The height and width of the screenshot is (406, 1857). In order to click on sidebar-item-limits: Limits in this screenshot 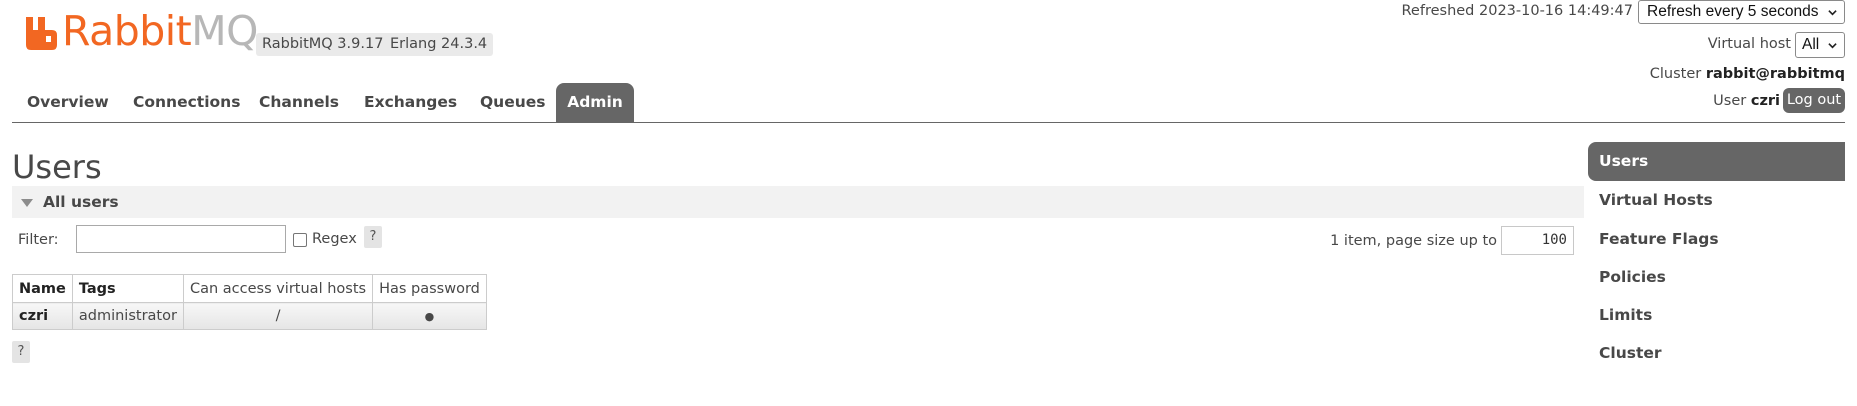, I will do `click(1716, 315)`.